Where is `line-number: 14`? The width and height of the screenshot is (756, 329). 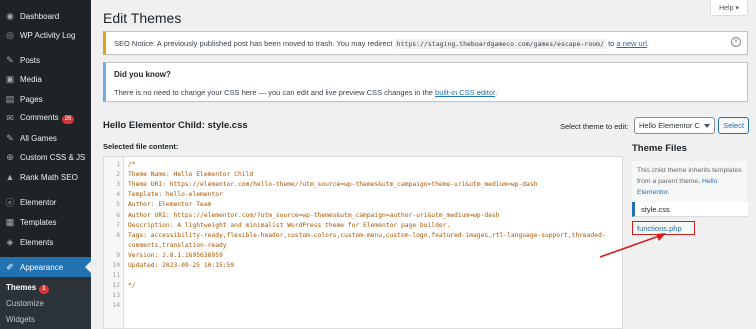 line-number: 14 is located at coordinates (116, 306).